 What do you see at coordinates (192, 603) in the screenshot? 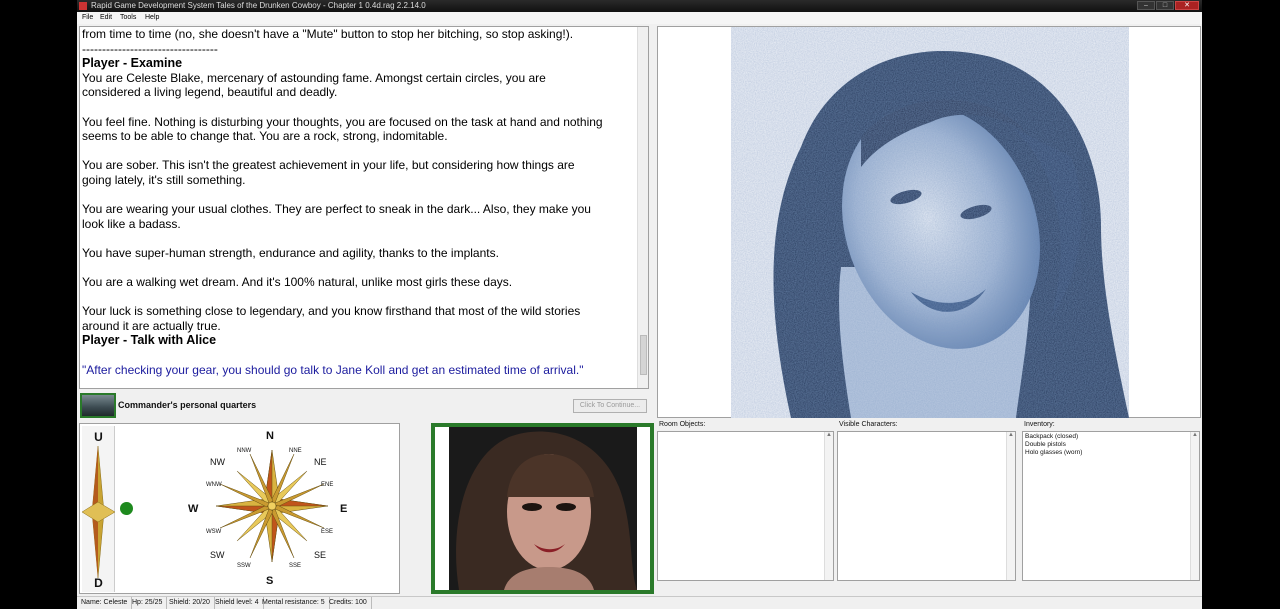
I see `status-shield: Shield: 20/20` at bounding box center [192, 603].